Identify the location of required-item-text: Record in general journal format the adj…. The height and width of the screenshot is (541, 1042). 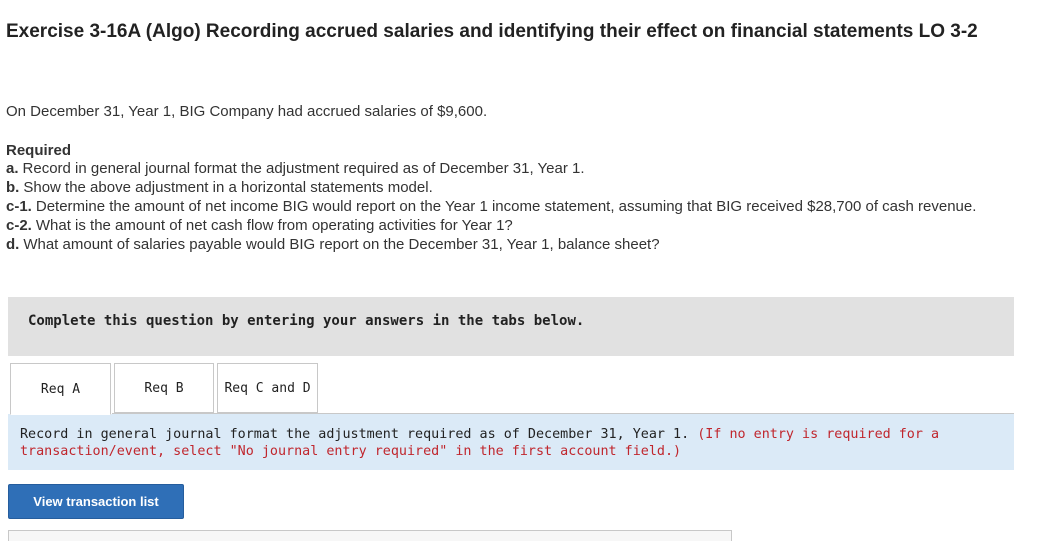
(303, 168).